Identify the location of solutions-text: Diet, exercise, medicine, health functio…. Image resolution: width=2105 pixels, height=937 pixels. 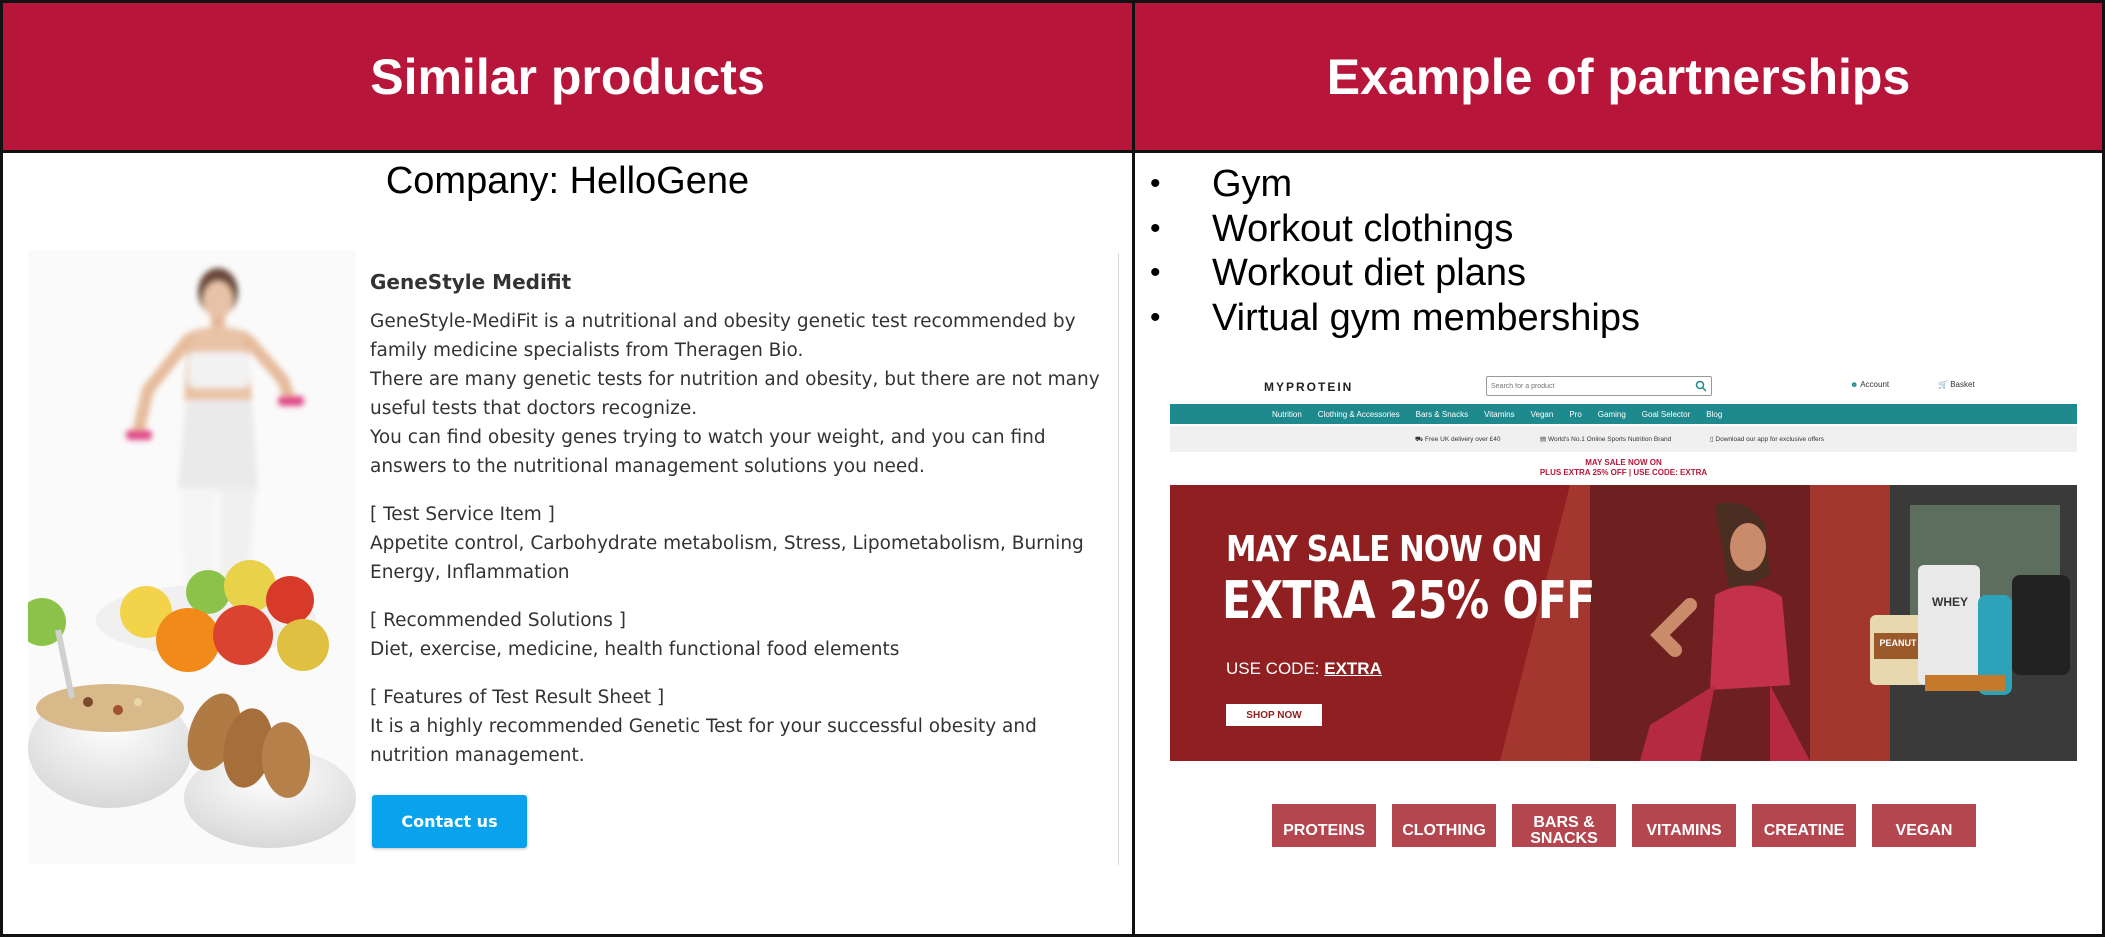
(635, 649).